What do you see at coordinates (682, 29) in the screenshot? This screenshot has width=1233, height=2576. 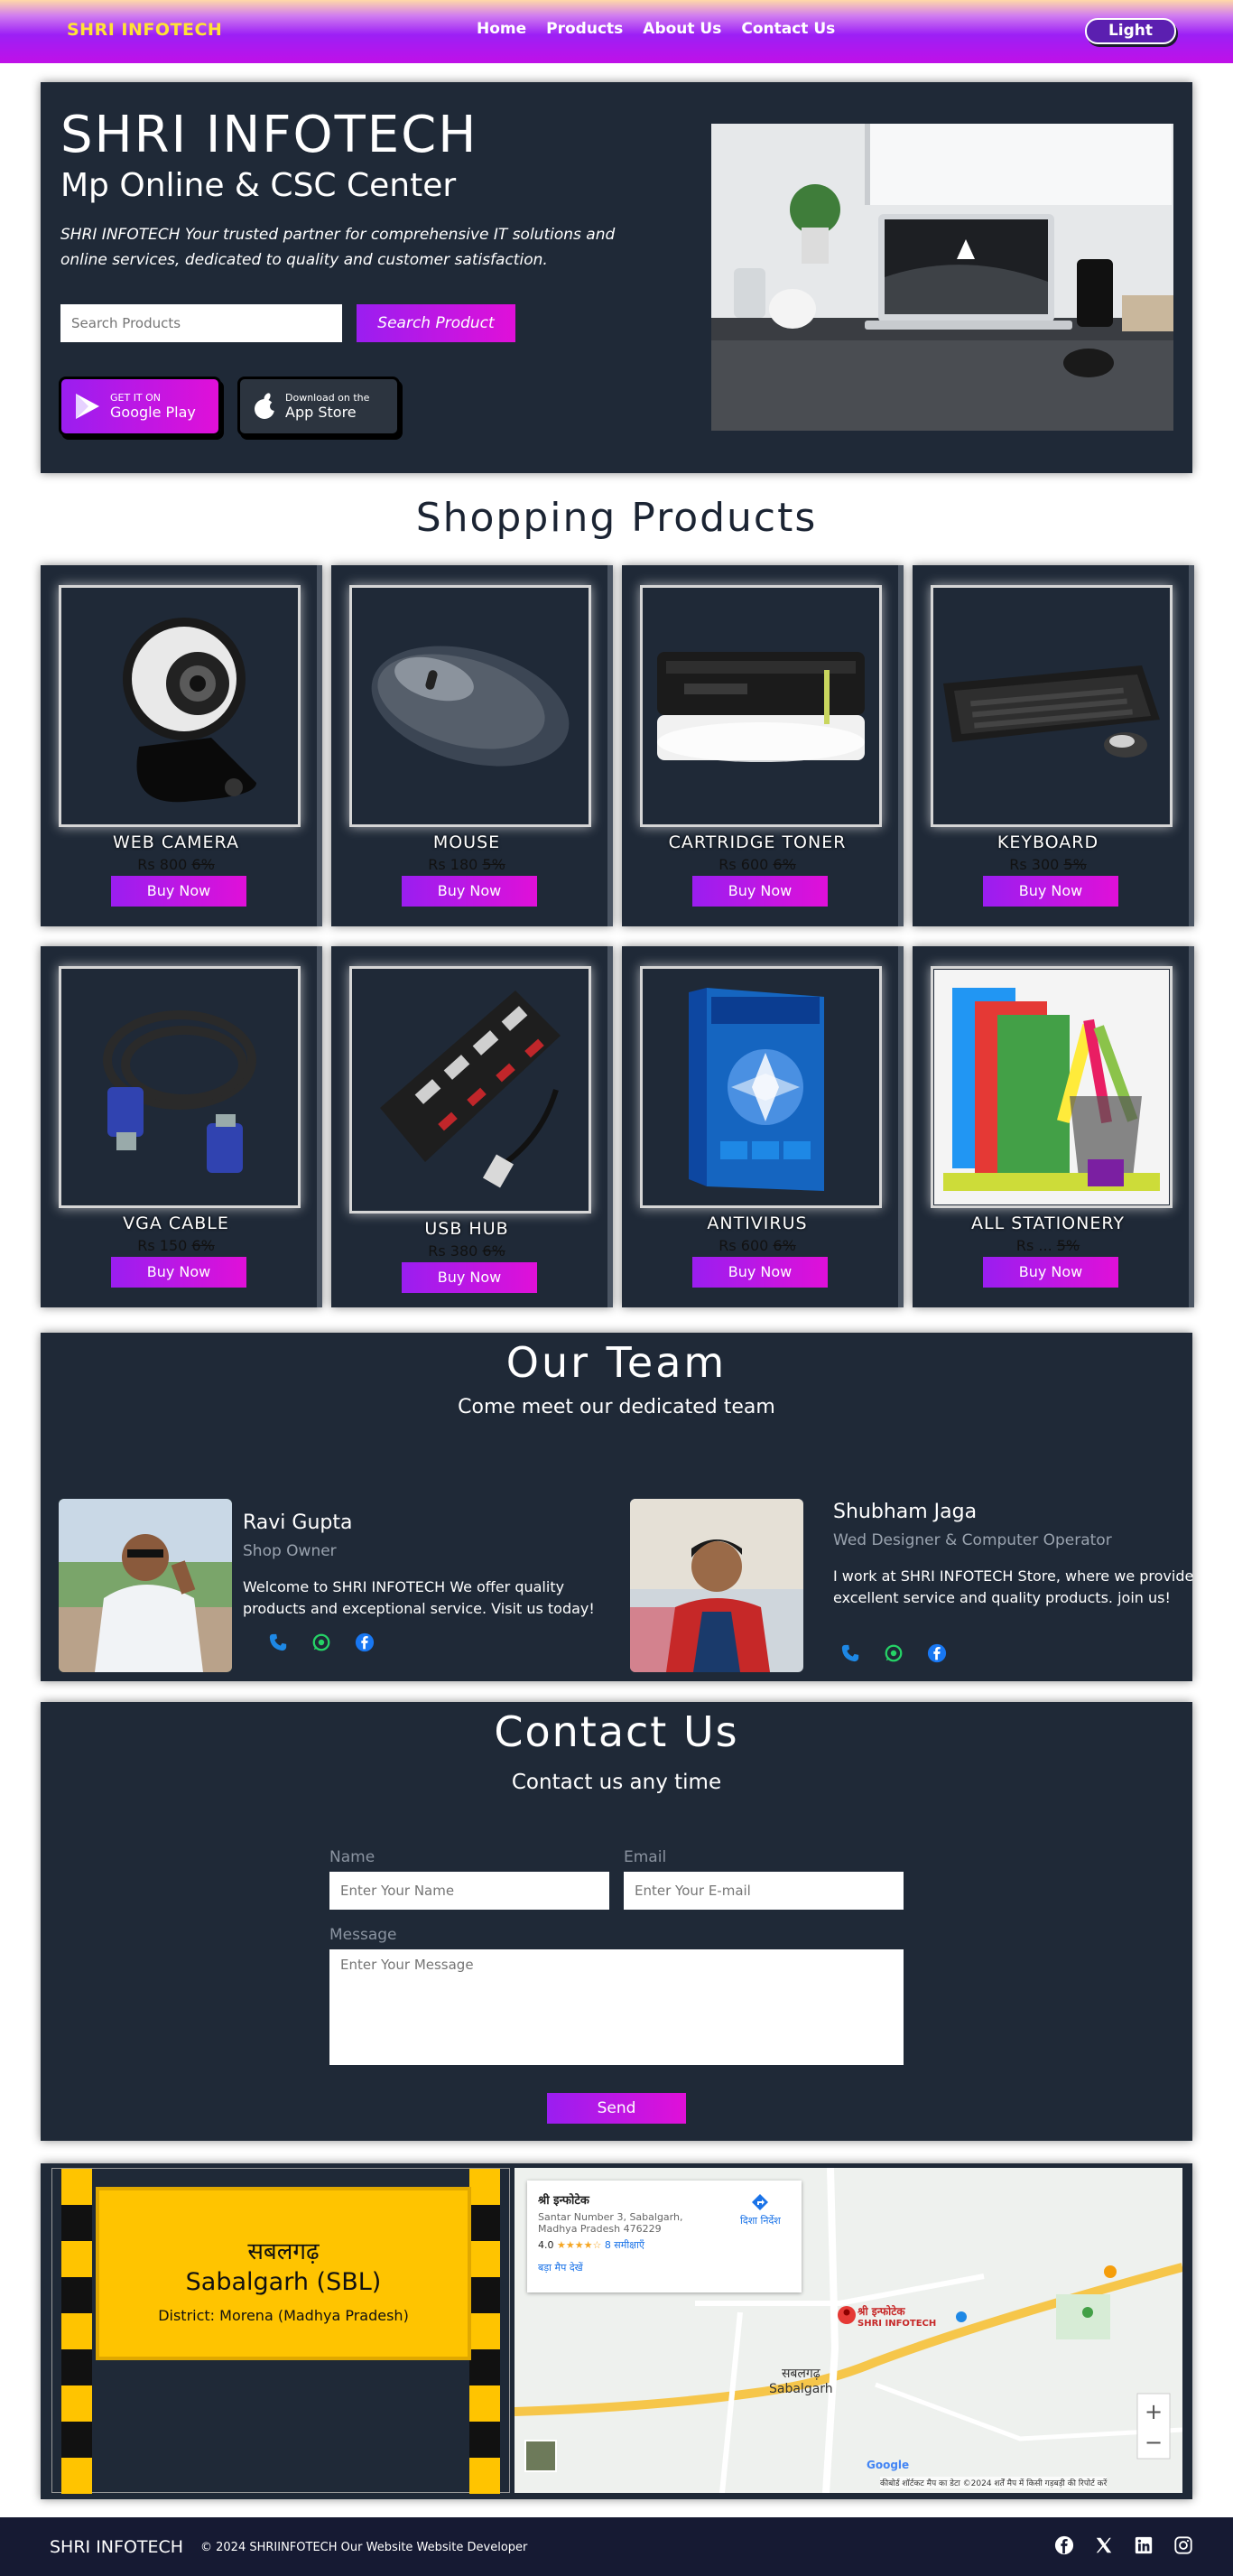 I see `nav-about-link: About Us` at bounding box center [682, 29].